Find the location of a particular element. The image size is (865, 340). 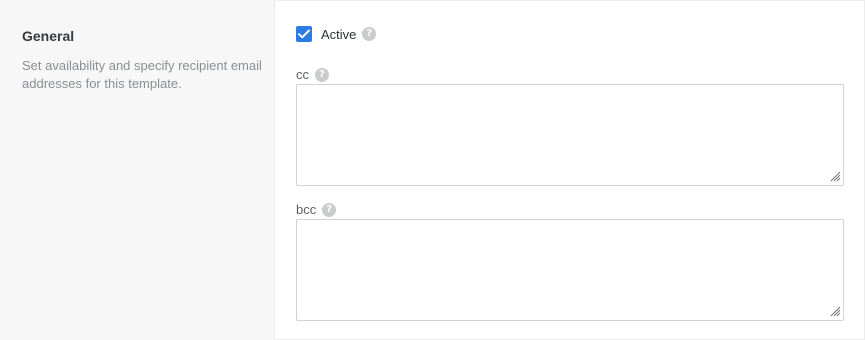

active-label: Active is located at coordinates (338, 34).